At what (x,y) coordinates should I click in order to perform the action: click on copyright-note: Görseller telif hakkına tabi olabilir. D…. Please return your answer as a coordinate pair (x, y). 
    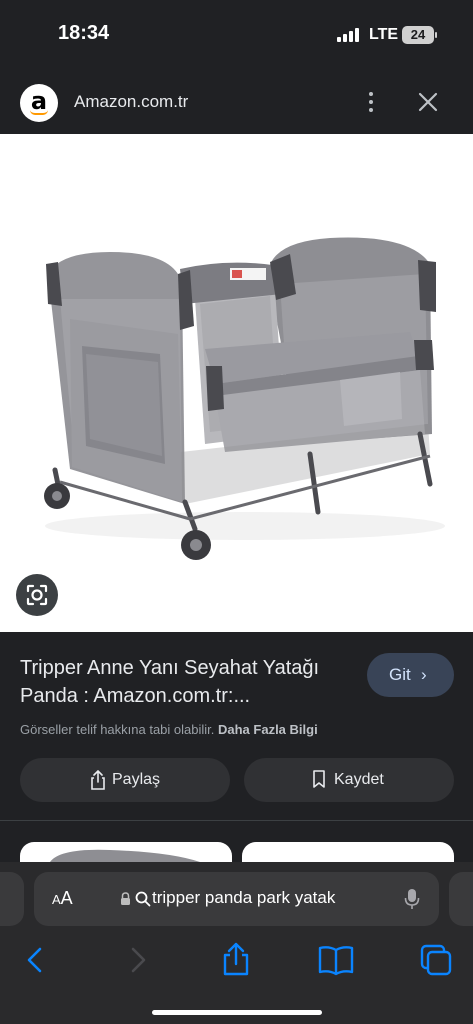
    Looking at the image, I should click on (169, 729).